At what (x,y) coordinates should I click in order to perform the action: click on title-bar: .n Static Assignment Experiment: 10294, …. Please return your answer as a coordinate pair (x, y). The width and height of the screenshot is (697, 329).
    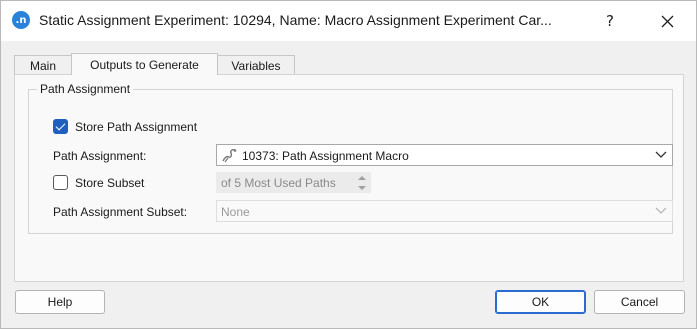
    Looking at the image, I should click on (348, 21).